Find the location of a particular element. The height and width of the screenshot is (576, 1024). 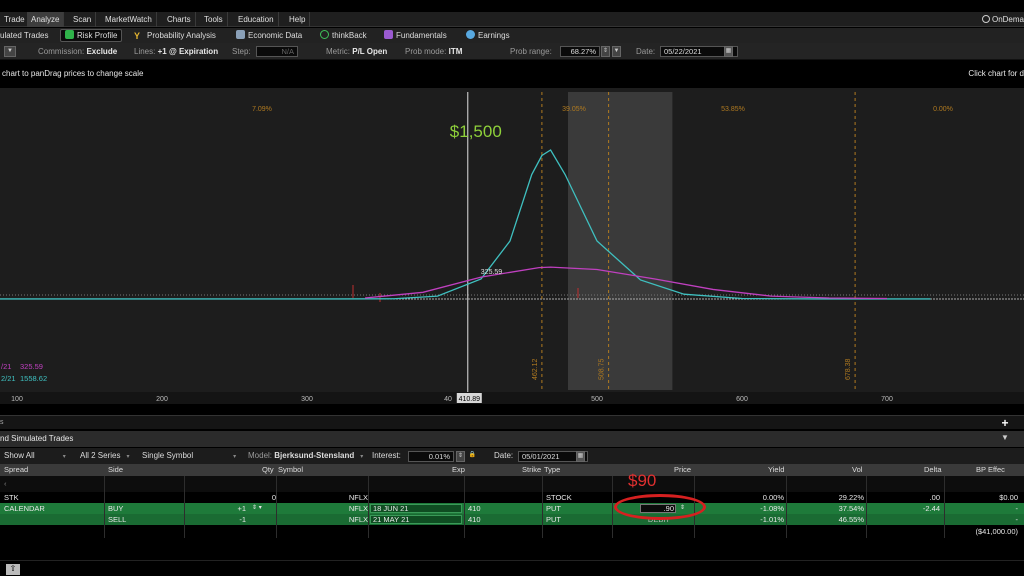

interest-stepper: ⇕ is located at coordinates (460, 456).